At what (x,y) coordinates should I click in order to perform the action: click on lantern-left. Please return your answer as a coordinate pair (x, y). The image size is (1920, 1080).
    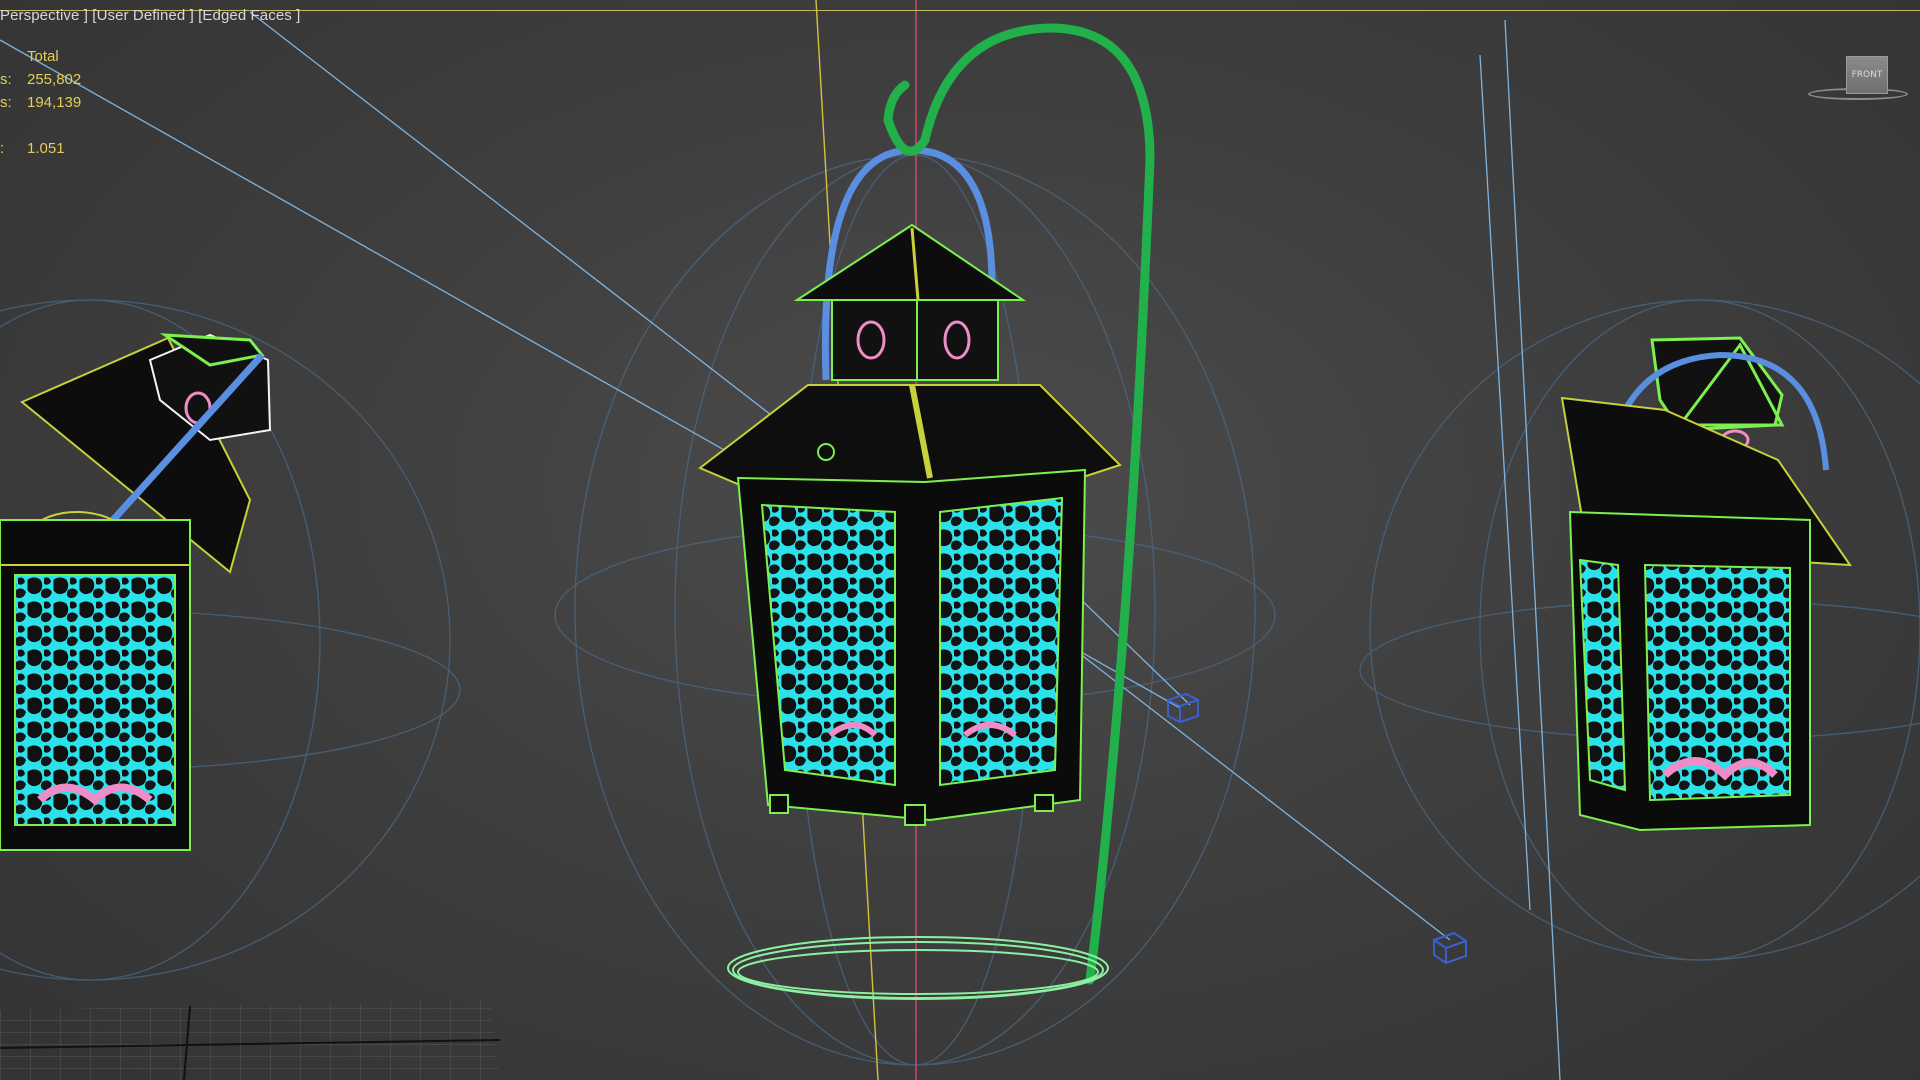
    Looking at the image, I should click on (136, 592).